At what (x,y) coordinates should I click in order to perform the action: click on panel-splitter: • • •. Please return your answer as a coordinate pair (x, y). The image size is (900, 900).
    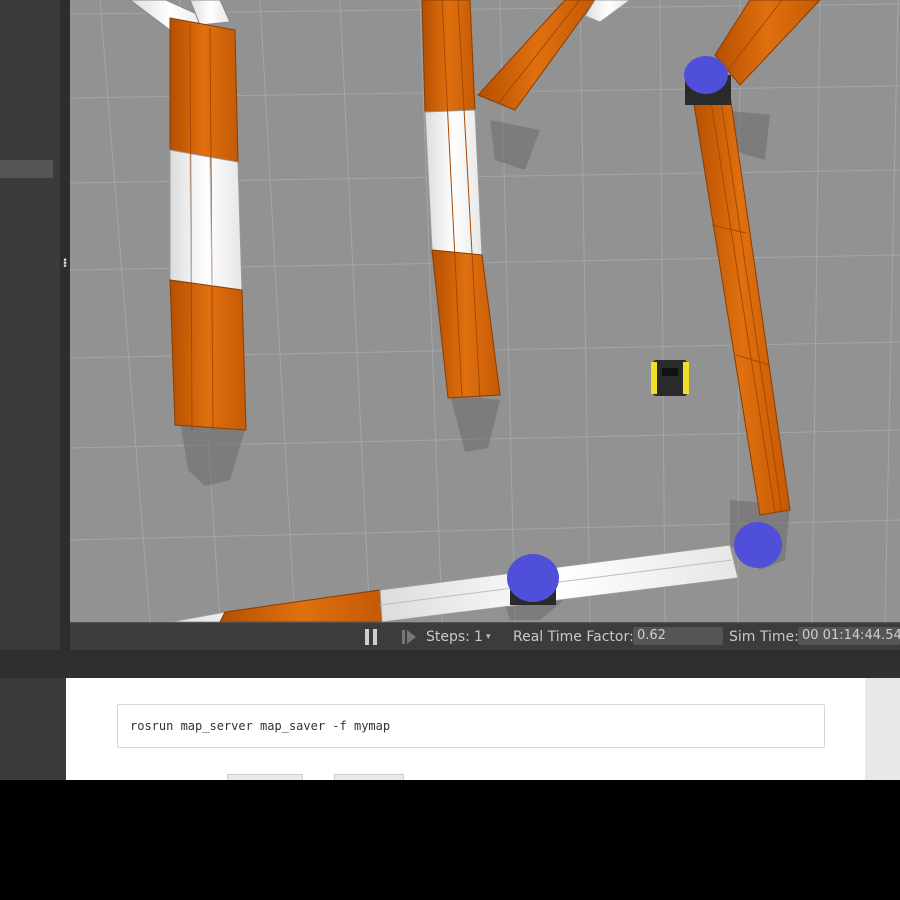
    Looking at the image, I should click on (65, 325).